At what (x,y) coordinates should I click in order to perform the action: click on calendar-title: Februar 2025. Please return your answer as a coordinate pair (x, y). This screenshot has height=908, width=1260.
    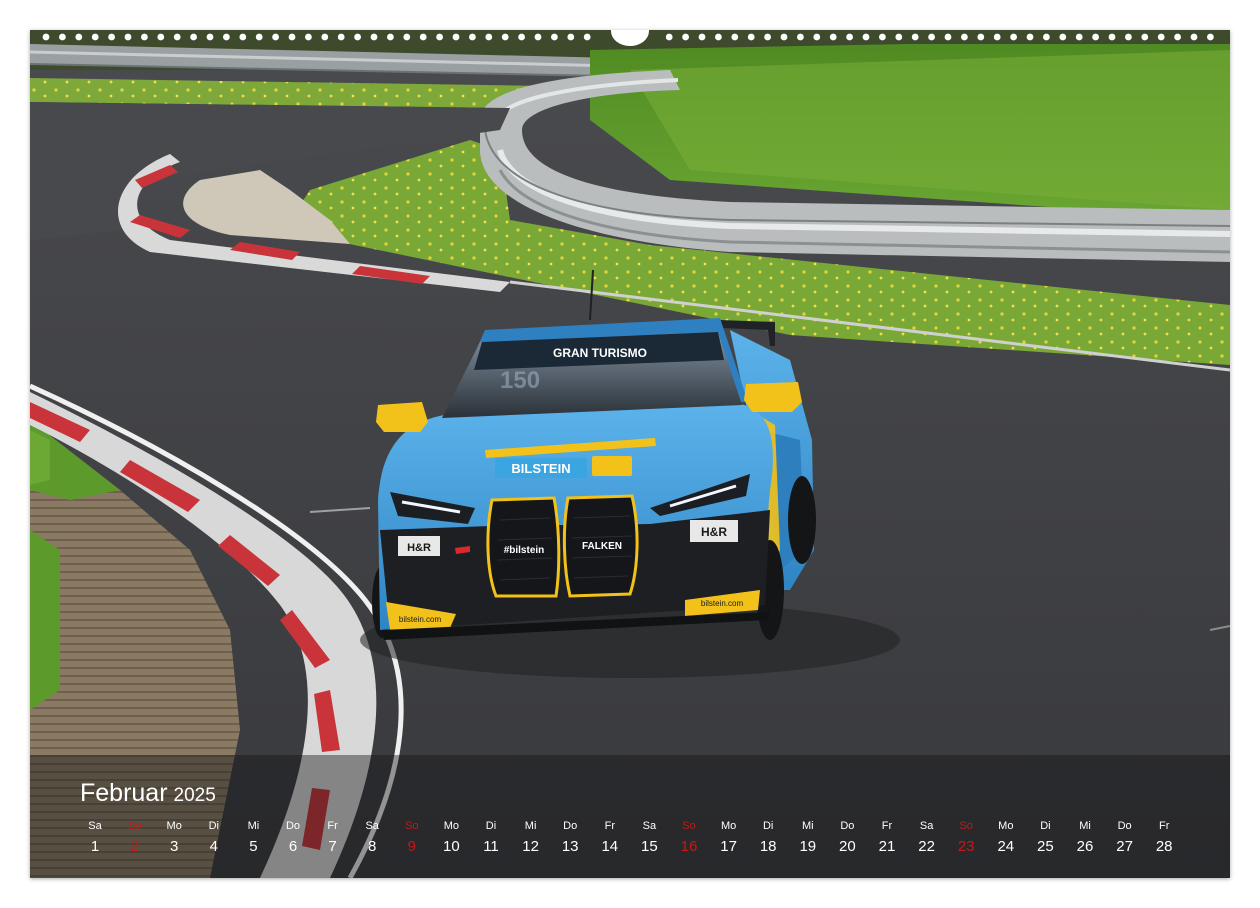
    Looking at the image, I should click on (148, 793).